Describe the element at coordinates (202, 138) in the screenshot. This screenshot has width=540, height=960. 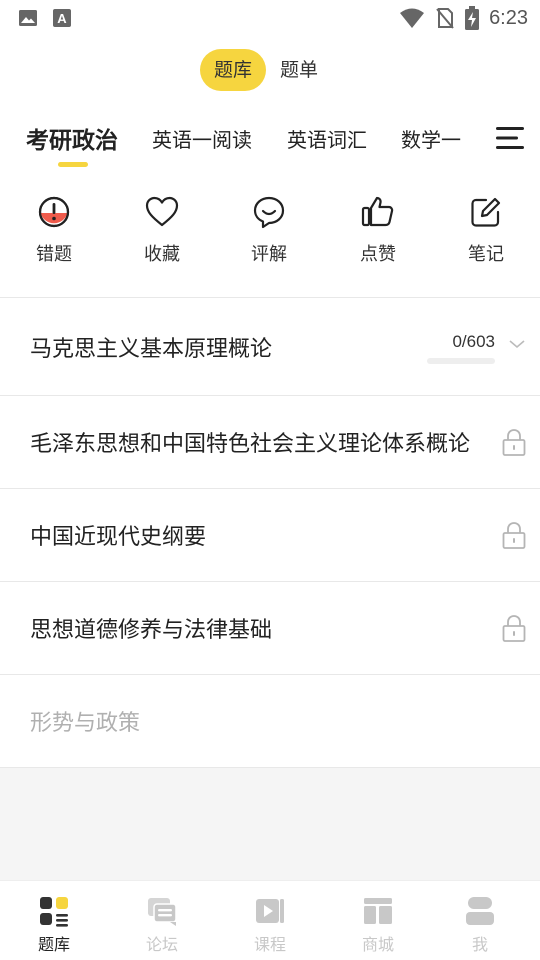
I see `subject-tab-english-reading: 英语一阅读` at that location.